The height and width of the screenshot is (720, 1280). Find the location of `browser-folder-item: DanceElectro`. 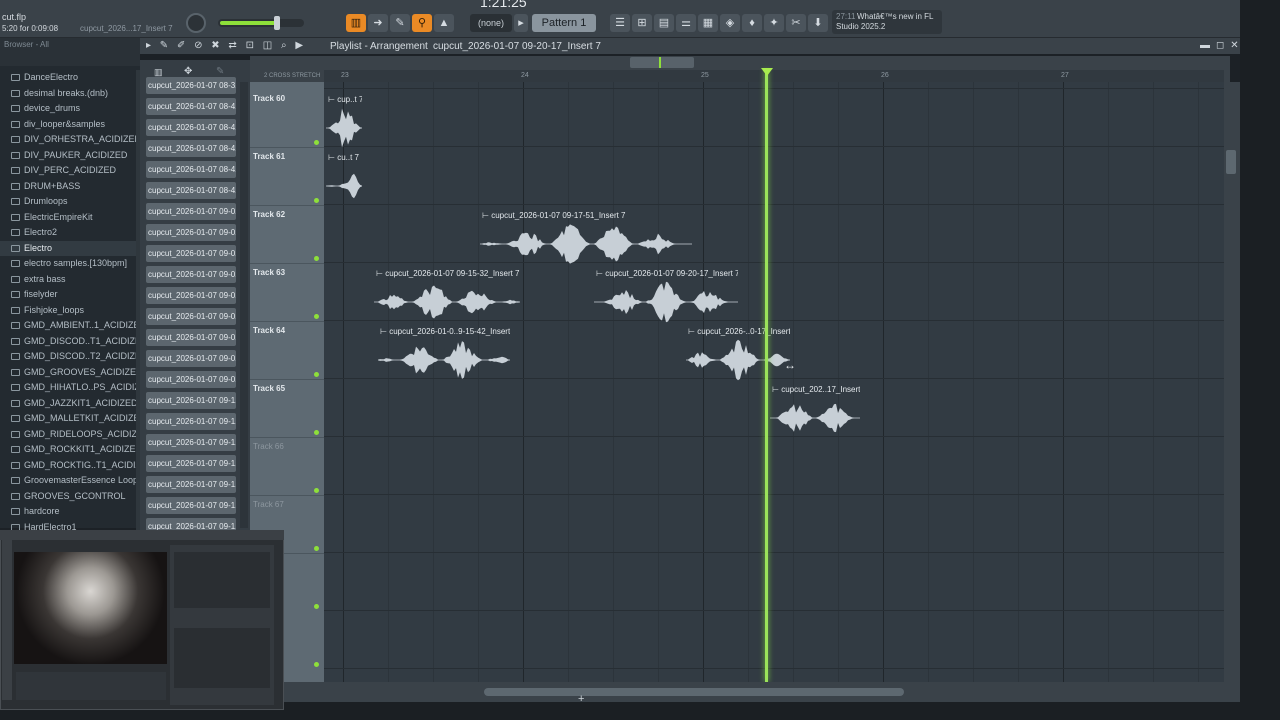

browser-folder-item: DanceElectro is located at coordinates (68, 78).